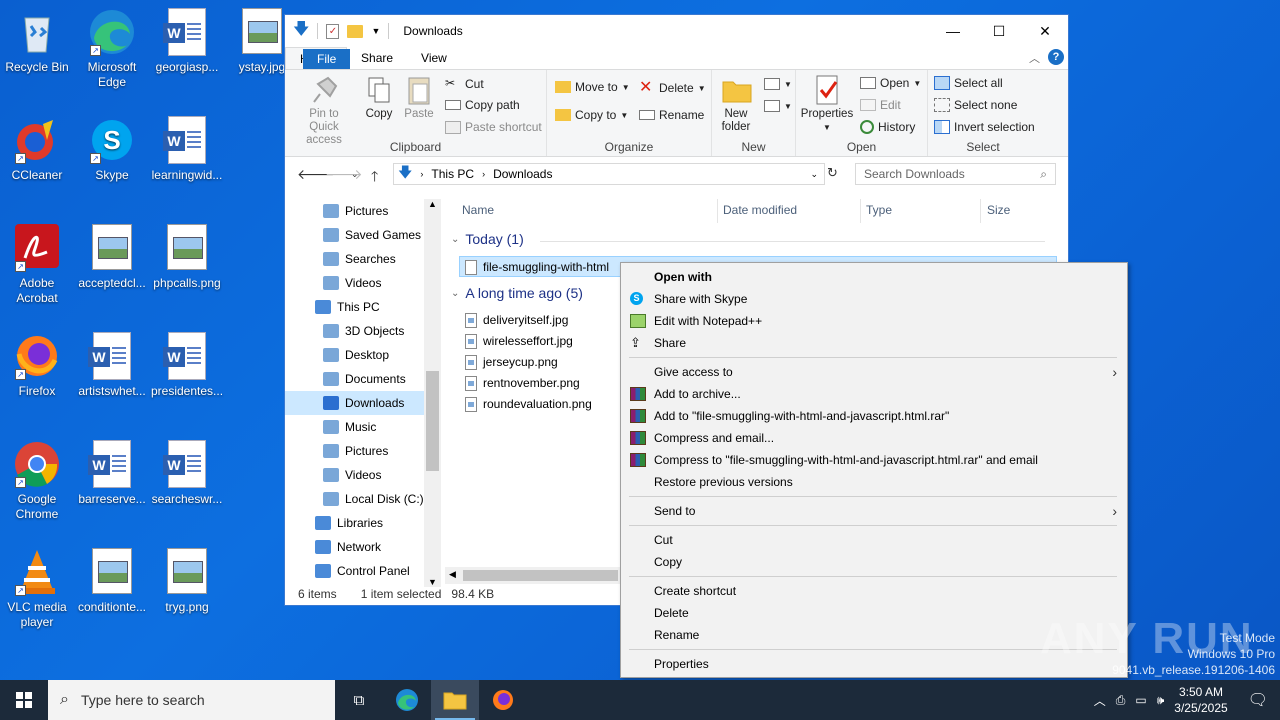 Image resolution: width=1280 pixels, height=720 pixels. I want to click on scroll-up-icon: ▲, so click(432, 204).